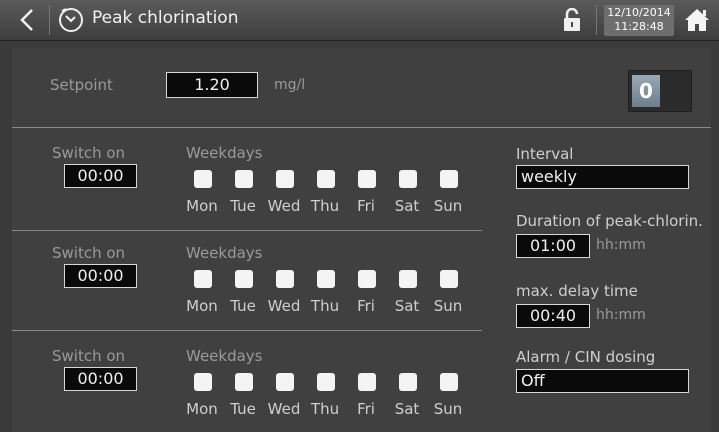  I want to click on duration-unit: hh:mm, so click(621, 245).